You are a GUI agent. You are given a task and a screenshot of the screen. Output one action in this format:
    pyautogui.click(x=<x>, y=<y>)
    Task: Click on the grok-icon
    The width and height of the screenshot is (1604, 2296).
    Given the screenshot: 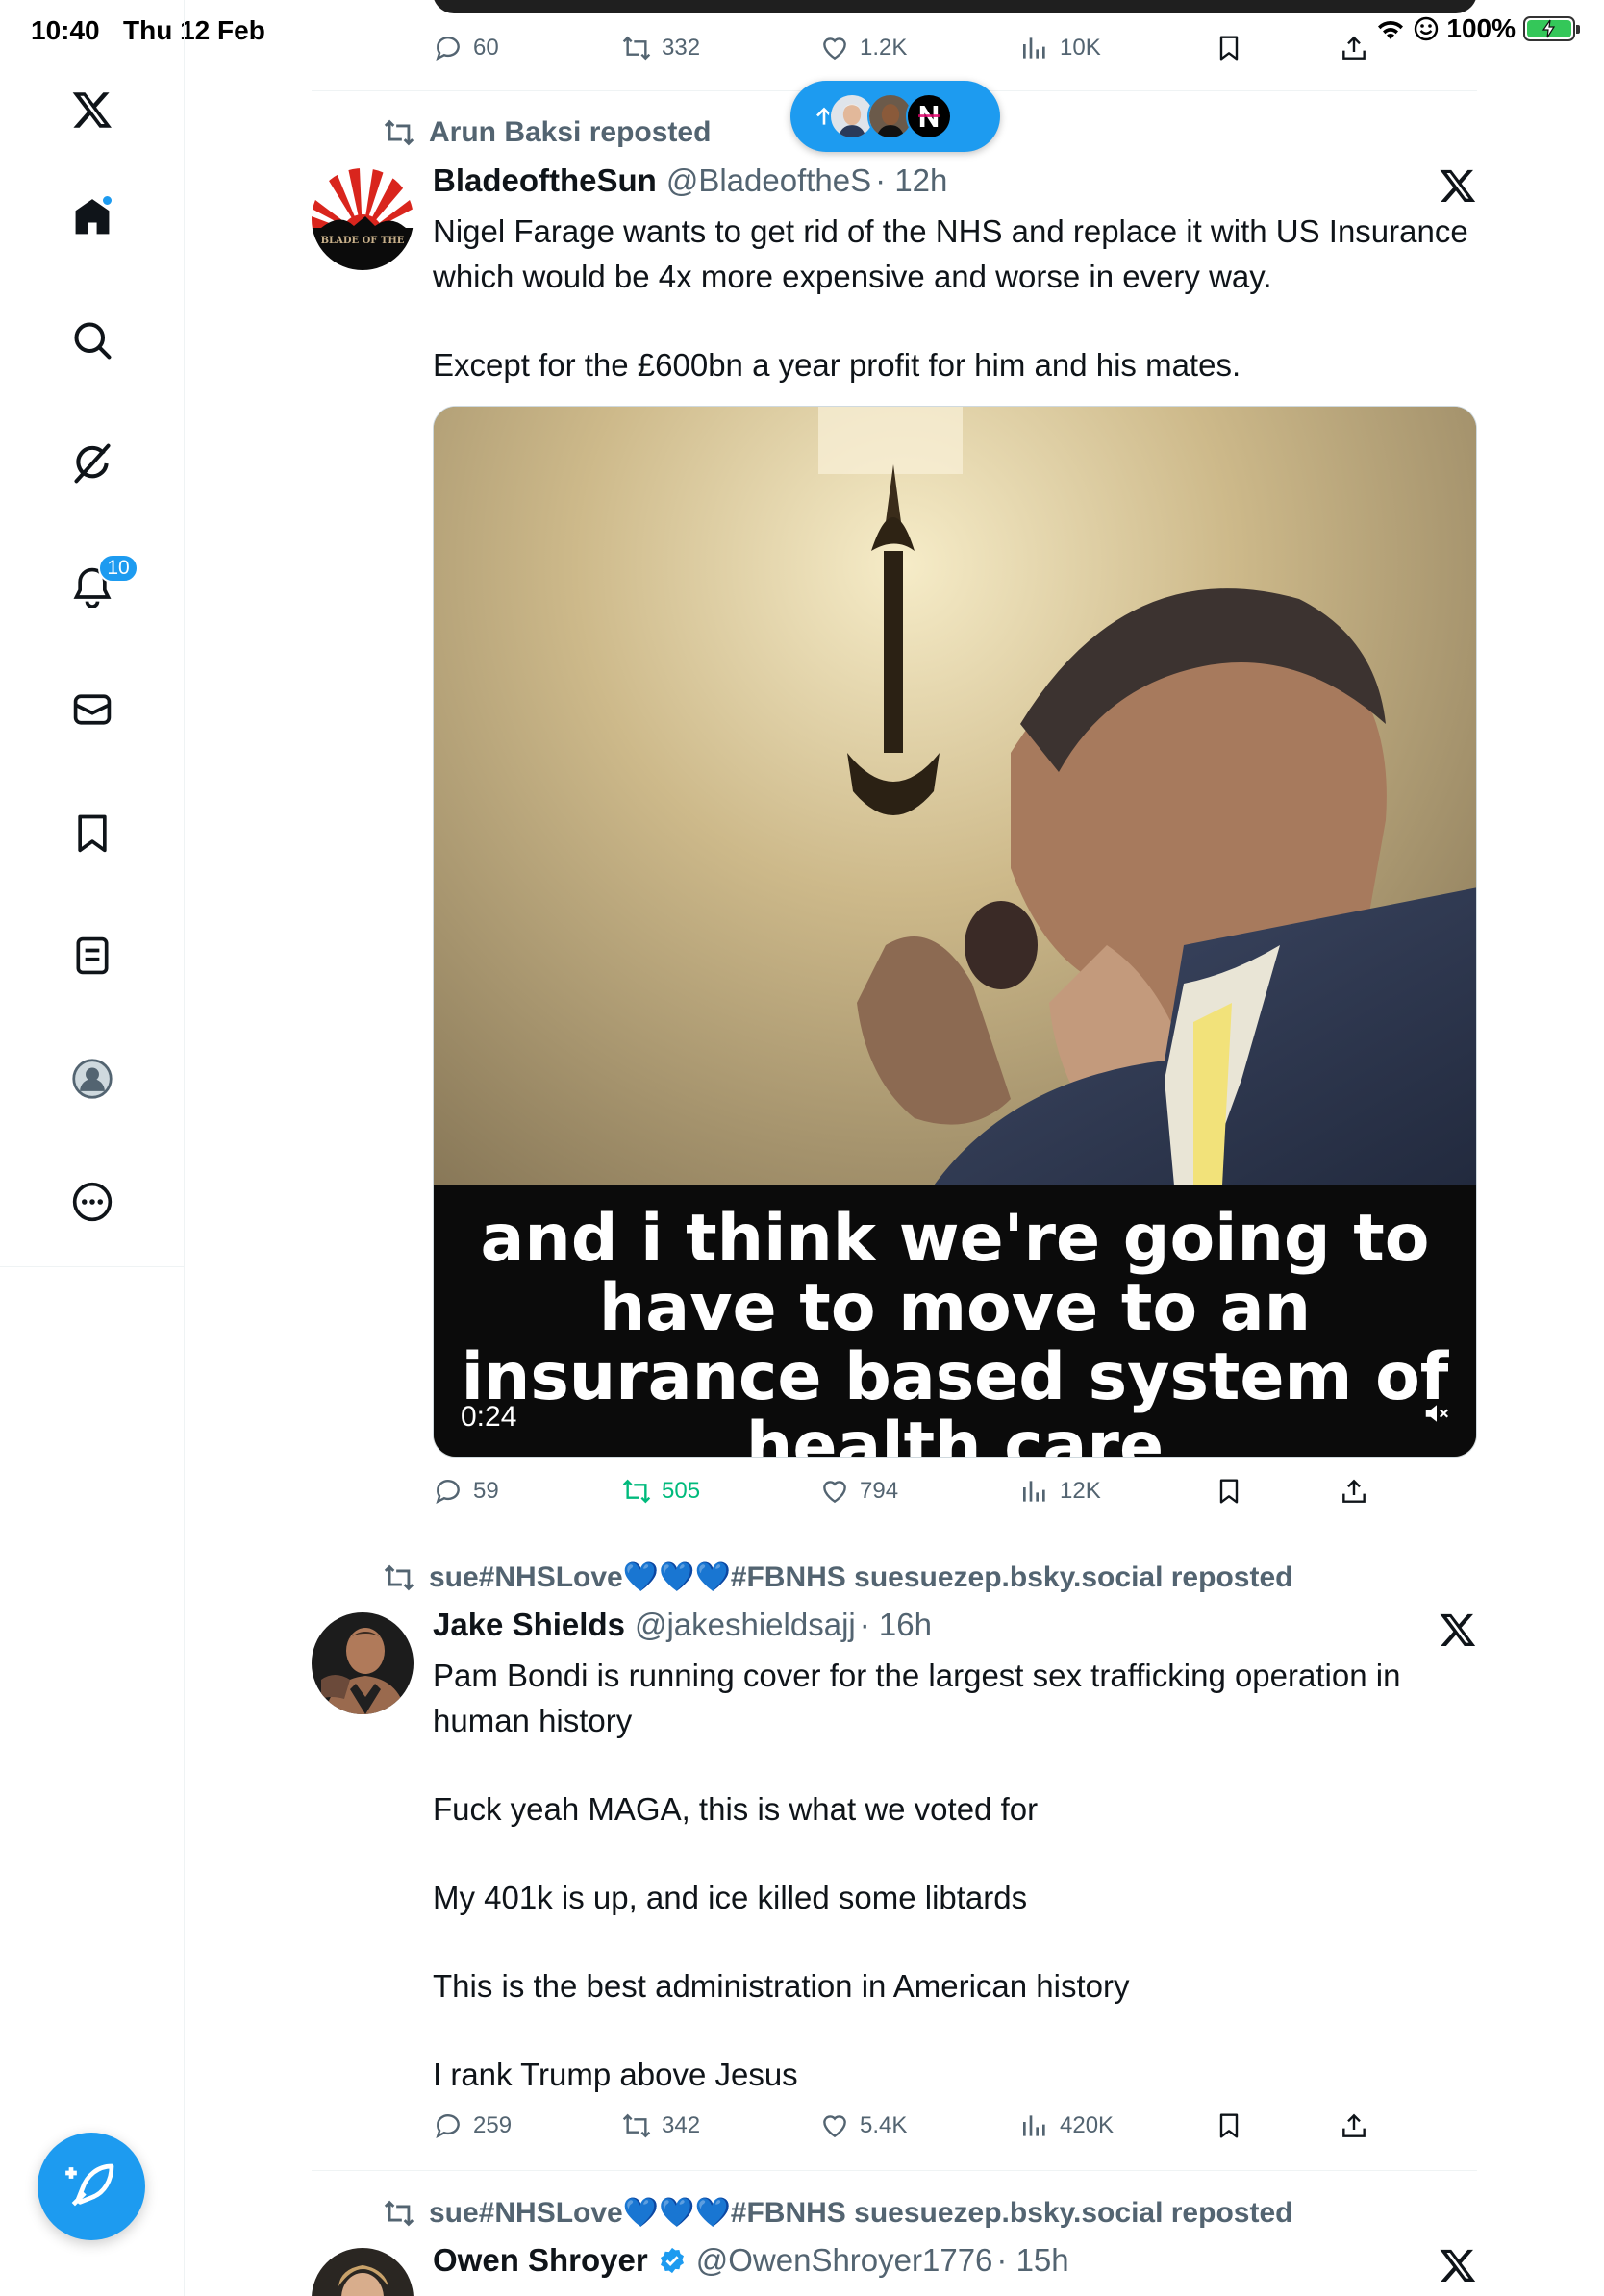 What is the action you would take?
    pyautogui.click(x=92, y=463)
    